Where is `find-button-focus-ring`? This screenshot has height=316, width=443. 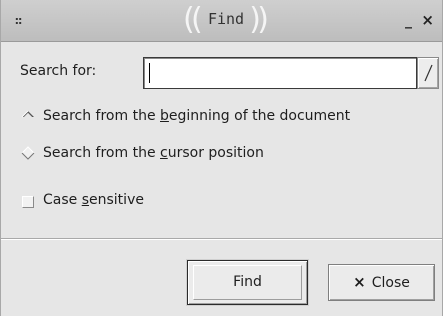 find-button-focus-ring is located at coordinates (247, 282).